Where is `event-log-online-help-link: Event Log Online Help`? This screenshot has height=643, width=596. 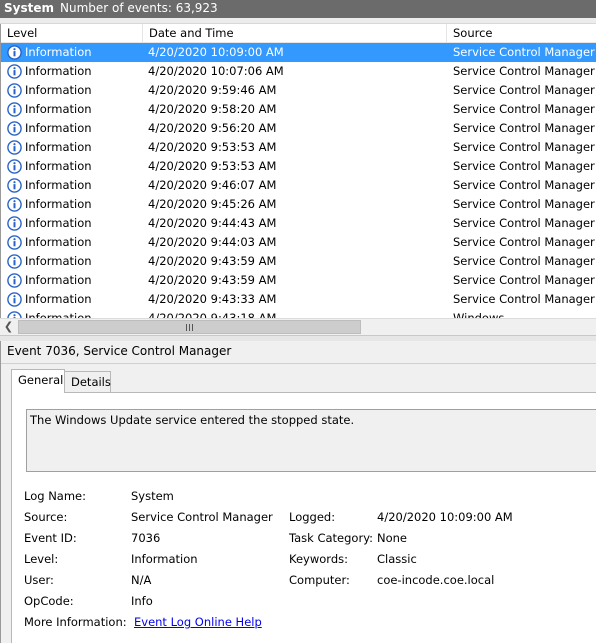 event-log-online-help-link: Event Log Online Help is located at coordinates (198, 622).